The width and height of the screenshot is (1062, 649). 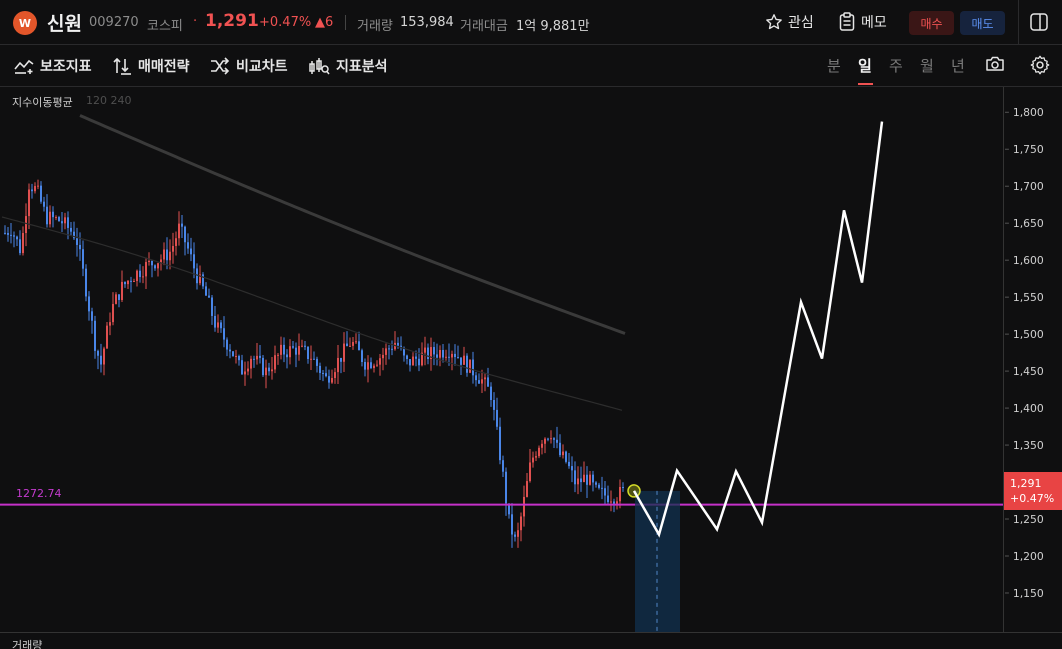 What do you see at coordinates (865, 65) in the screenshot?
I see `period-day: 일` at bounding box center [865, 65].